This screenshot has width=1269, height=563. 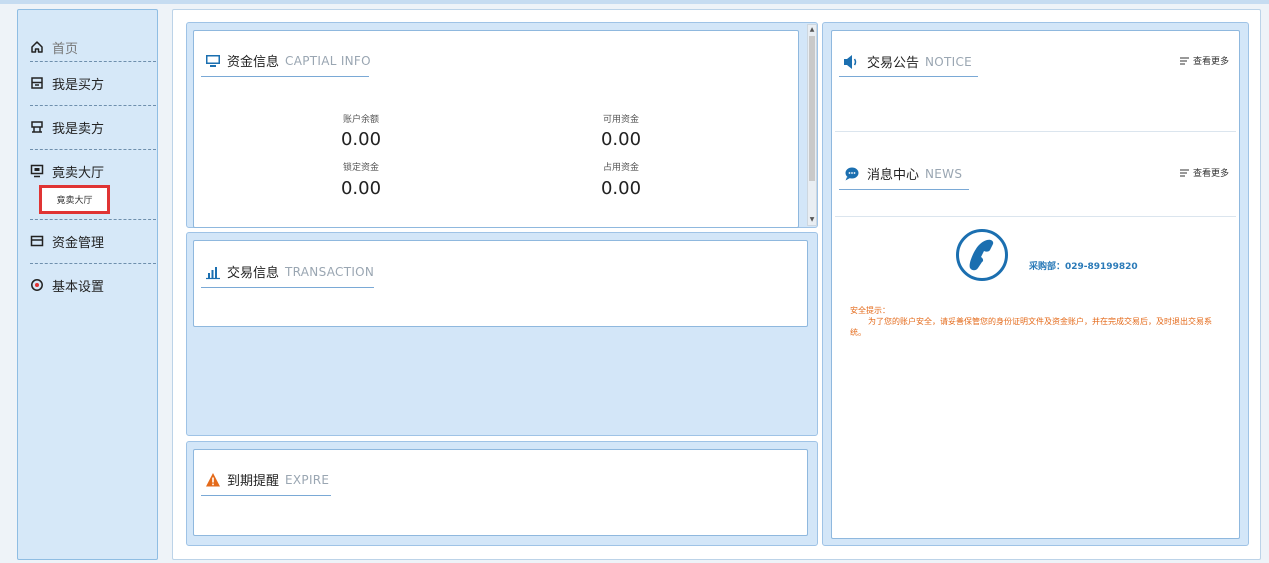 I want to click on account-balance-label: 账户余额, so click(x=360, y=120).